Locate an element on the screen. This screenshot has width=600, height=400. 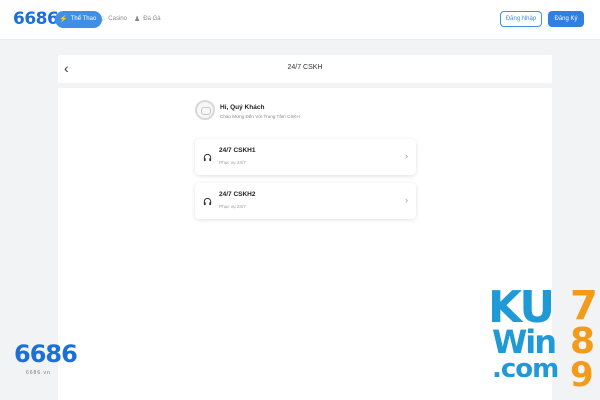
page-header: ‹ 24/7 CSKH is located at coordinates (305, 69).